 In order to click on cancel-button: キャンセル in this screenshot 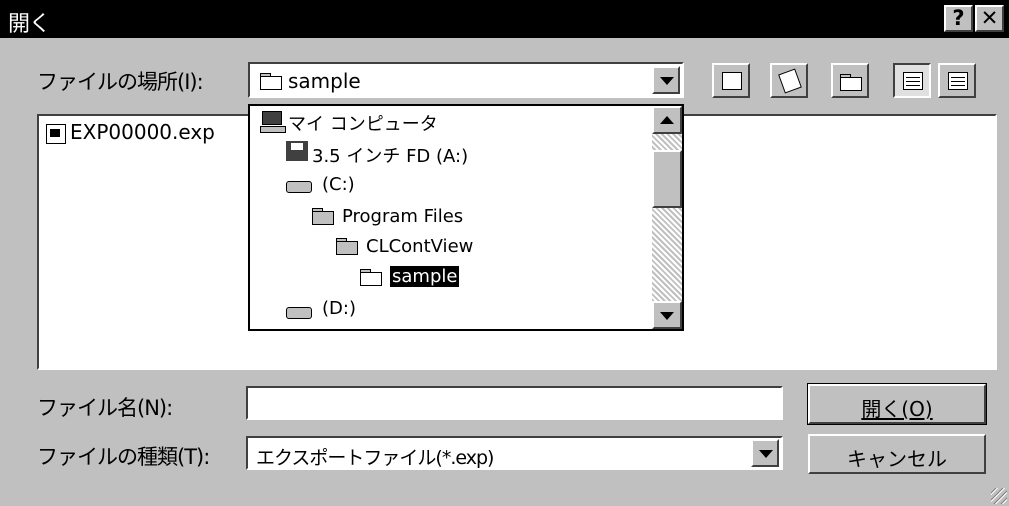, I will do `click(897, 454)`.